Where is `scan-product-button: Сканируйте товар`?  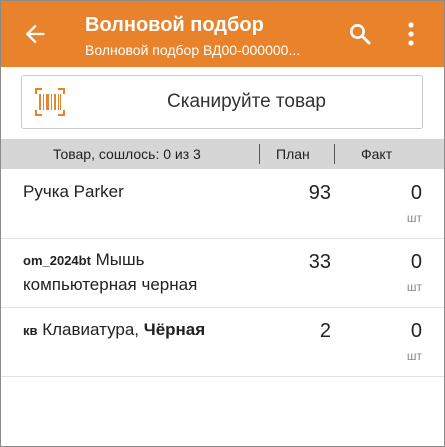
scan-product-button: Сканируйте товар is located at coordinates (222, 102).